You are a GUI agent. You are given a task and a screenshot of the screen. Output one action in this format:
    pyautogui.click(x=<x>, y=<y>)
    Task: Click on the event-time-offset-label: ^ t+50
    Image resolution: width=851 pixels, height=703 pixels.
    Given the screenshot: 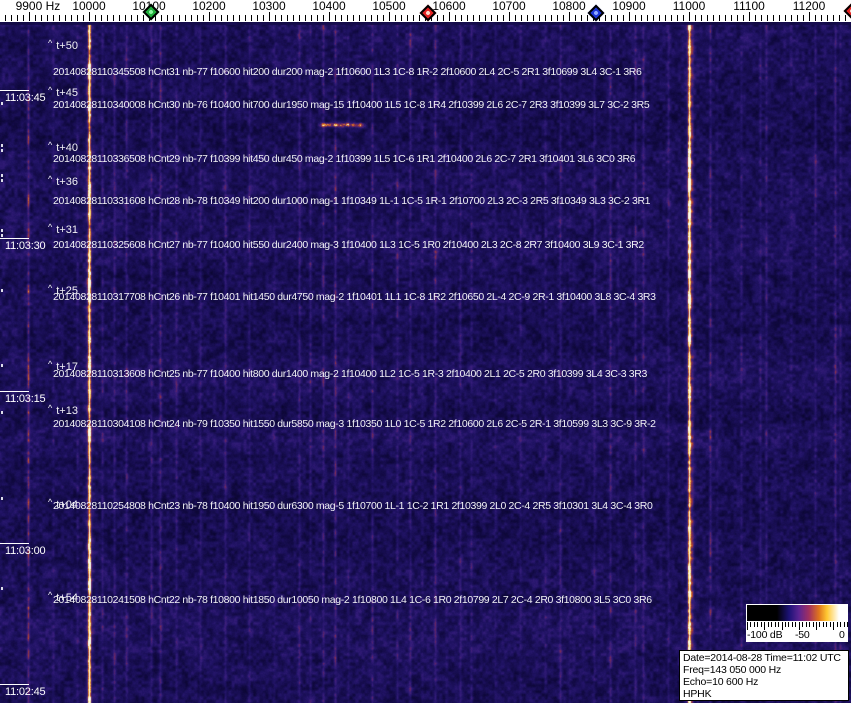 What is the action you would take?
    pyautogui.click(x=63, y=45)
    